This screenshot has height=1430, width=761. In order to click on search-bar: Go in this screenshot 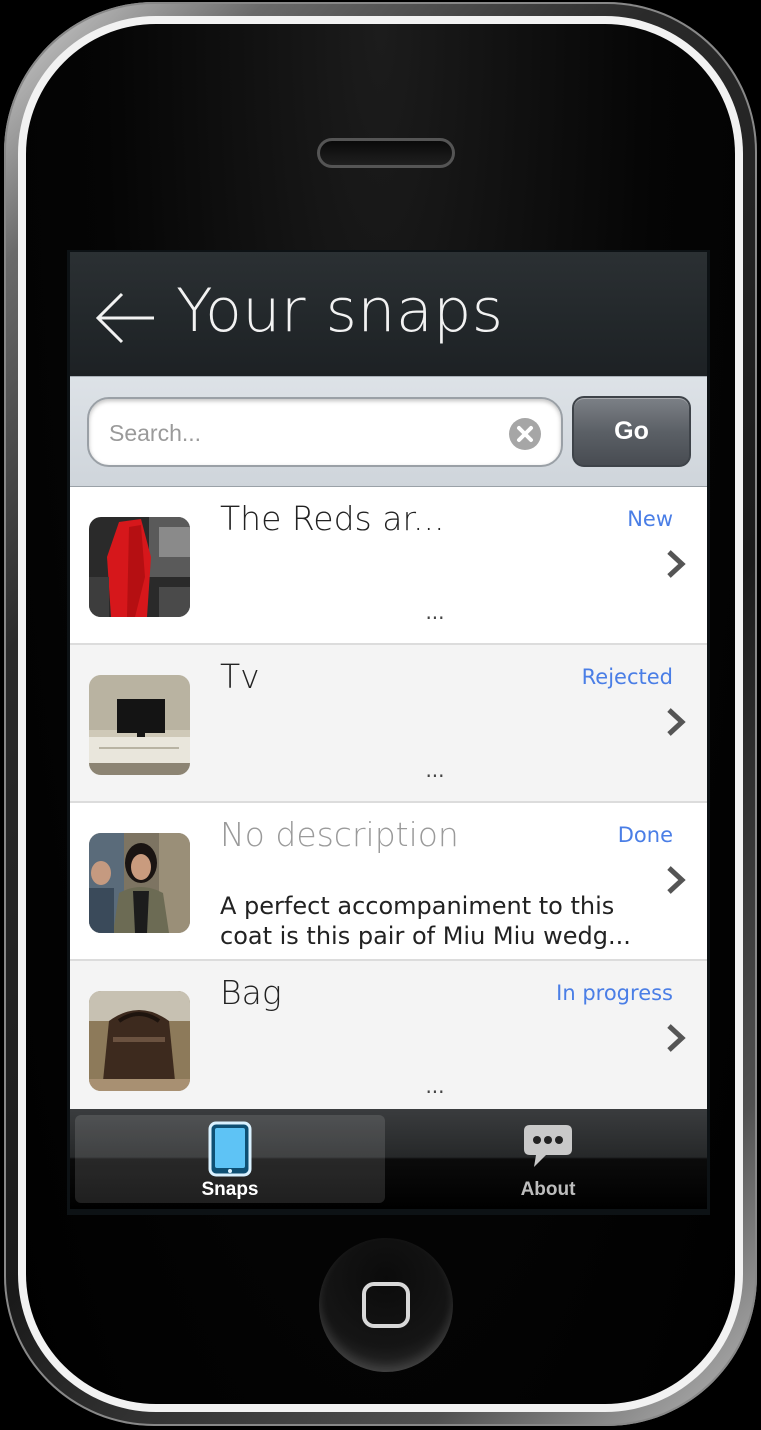, I will do `click(388, 431)`.